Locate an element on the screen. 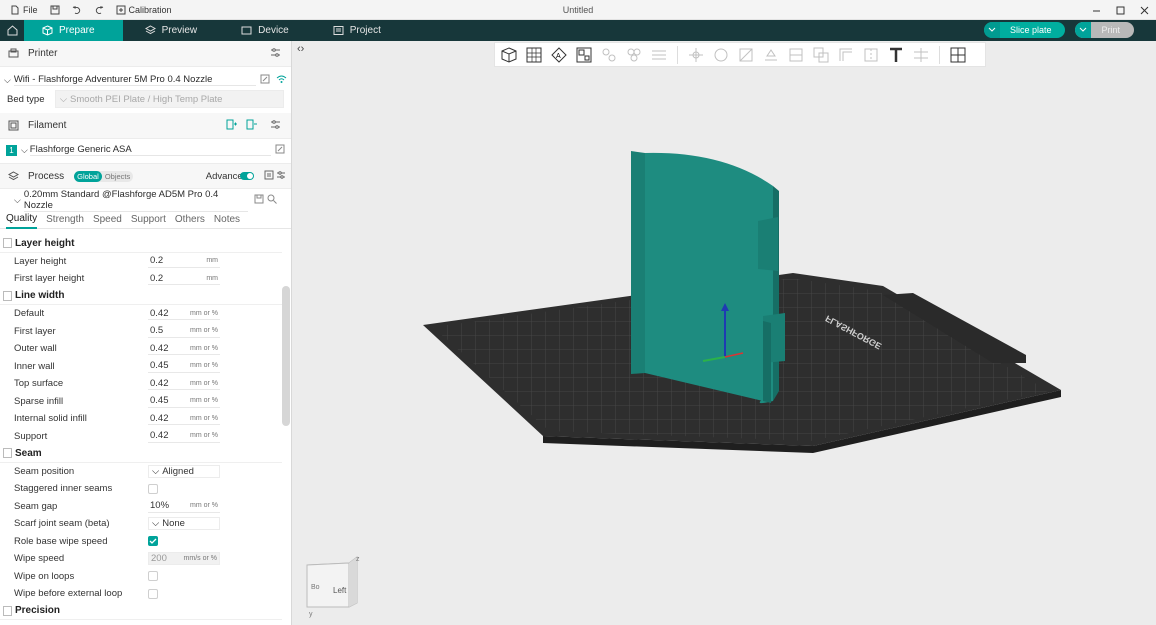  param-seam-position: Seam position ⌵ Aligned is located at coordinates (141, 472).